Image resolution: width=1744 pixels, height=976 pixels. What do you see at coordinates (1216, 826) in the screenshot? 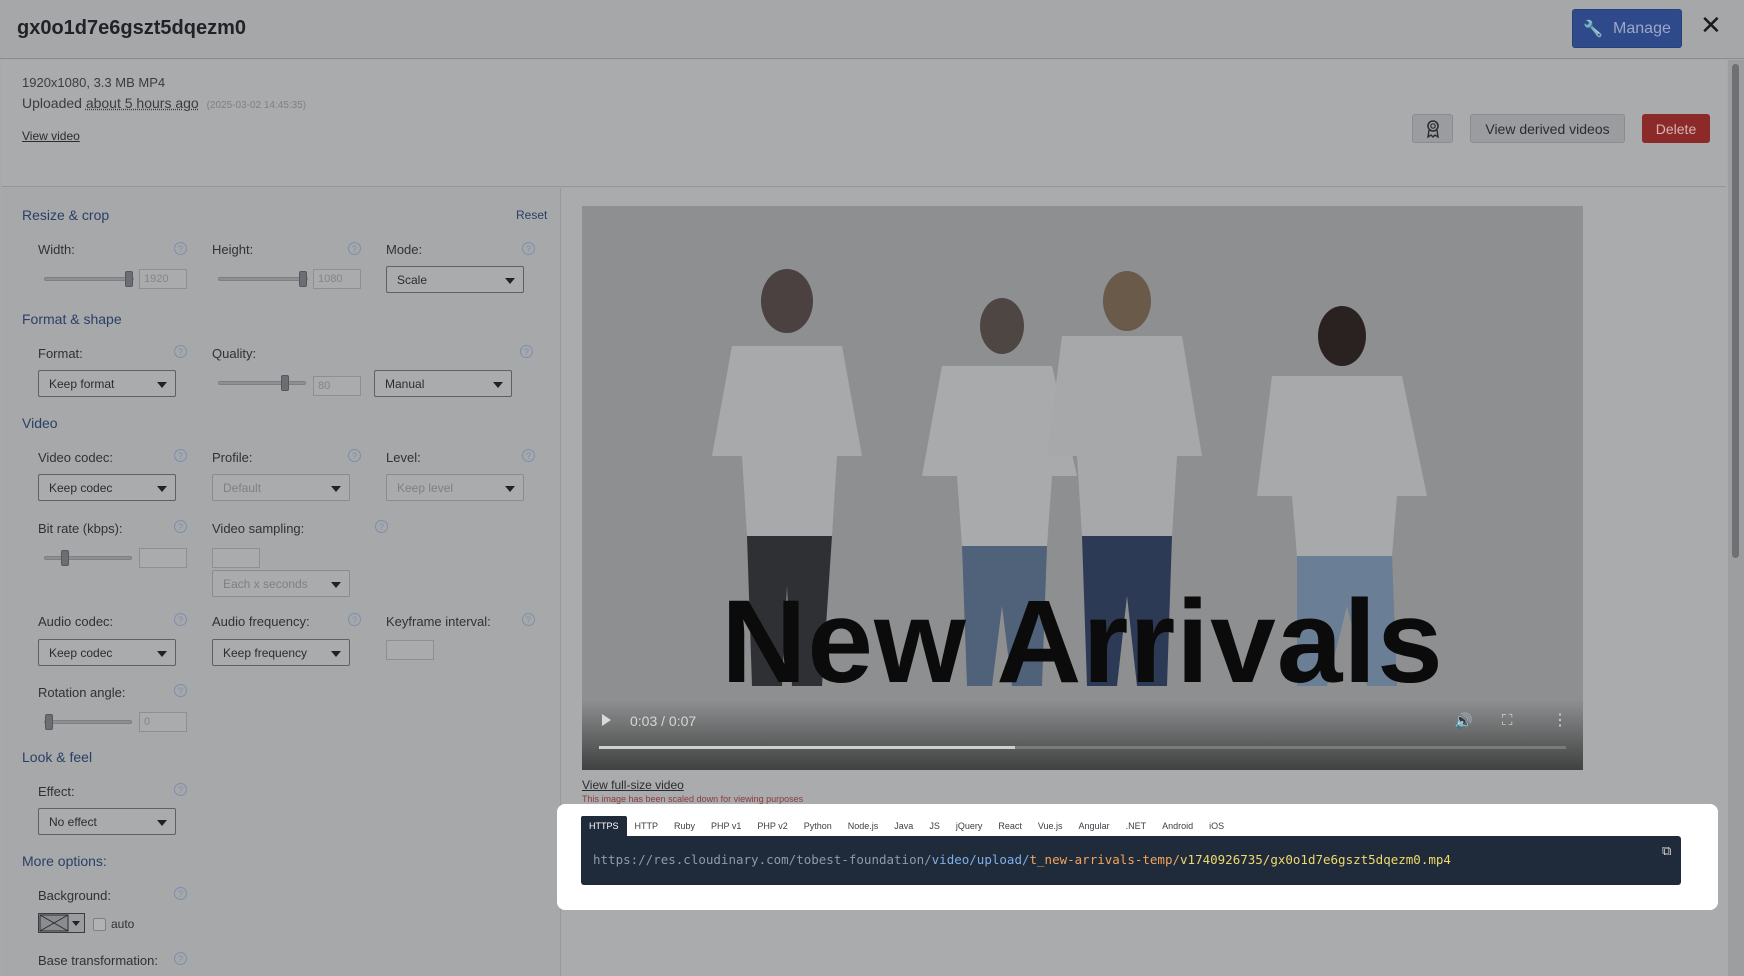
I see `tab-ios: iOS` at bounding box center [1216, 826].